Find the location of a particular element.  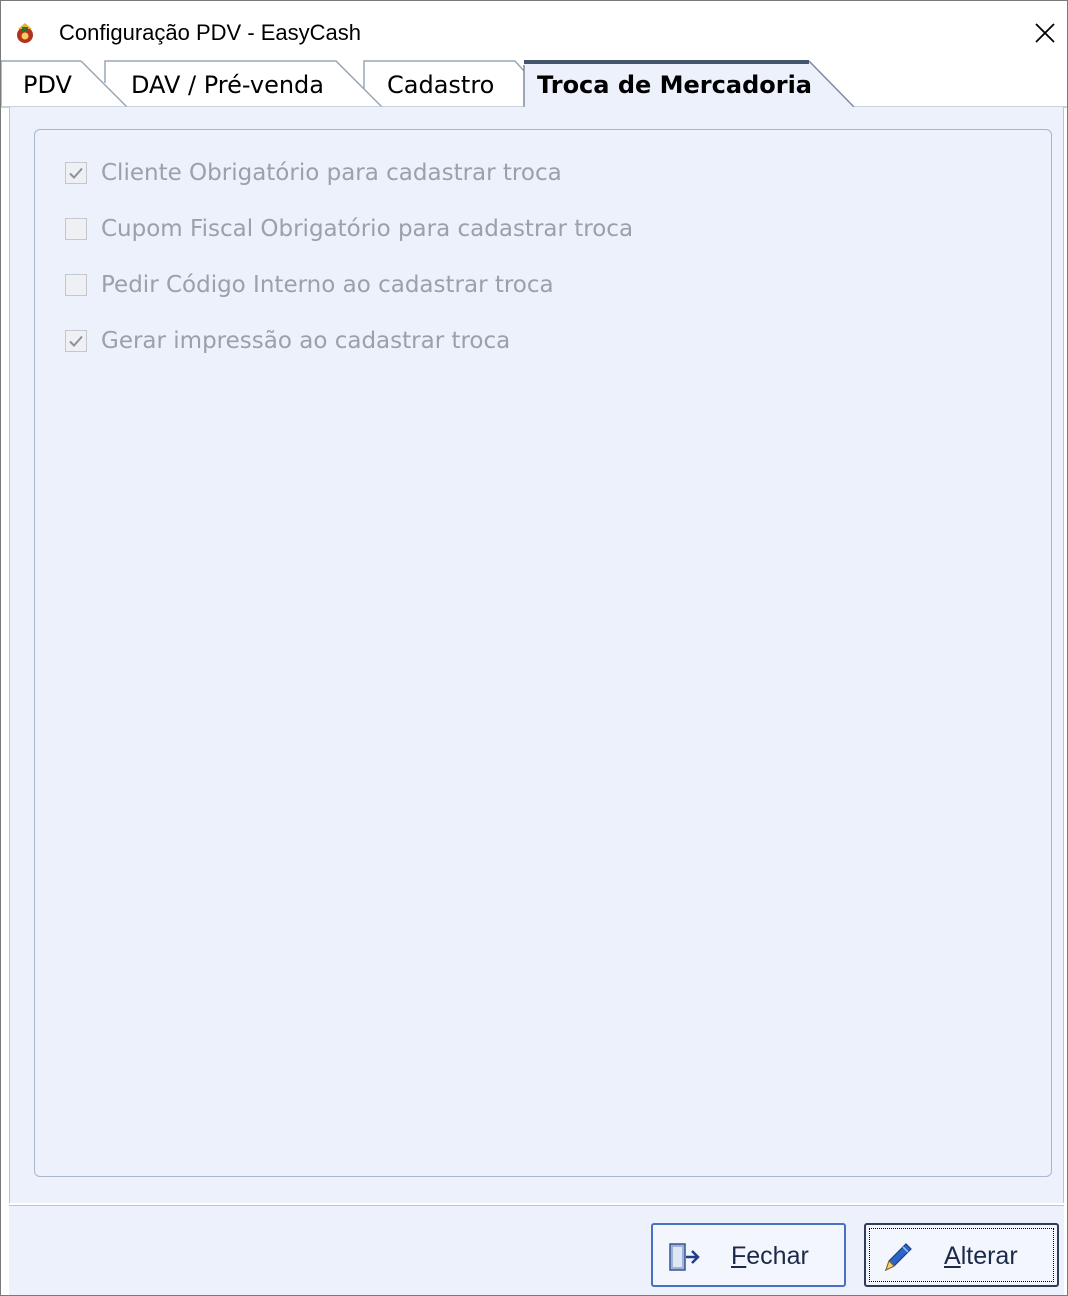

alterar-button-label: Alterar is located at coordinates (981, 1256).